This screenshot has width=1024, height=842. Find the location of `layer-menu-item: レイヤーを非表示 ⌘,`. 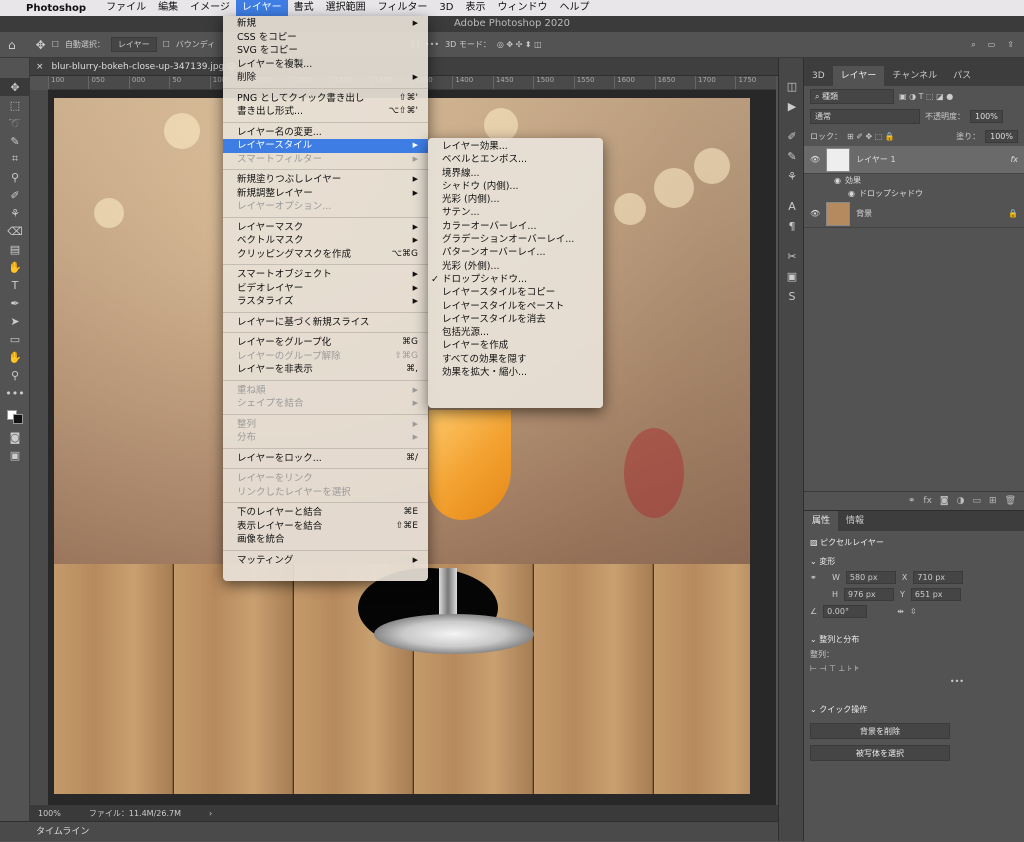

layer-menu-item: レイヤーを非表示 ⌘, is located at coordinates (325, 370).